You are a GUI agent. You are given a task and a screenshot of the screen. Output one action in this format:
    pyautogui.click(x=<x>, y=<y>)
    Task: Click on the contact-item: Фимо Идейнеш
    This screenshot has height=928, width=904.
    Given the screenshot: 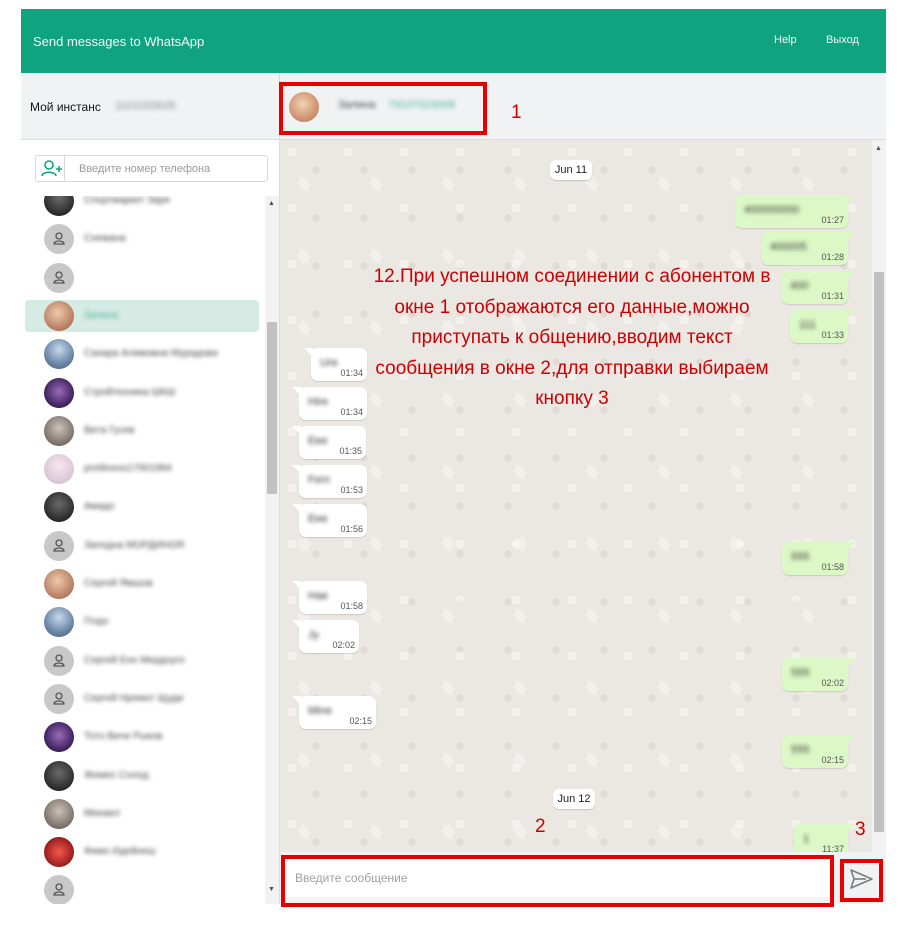 What is the action you would take?
    pyautogui.click(x=142, y=852)
    